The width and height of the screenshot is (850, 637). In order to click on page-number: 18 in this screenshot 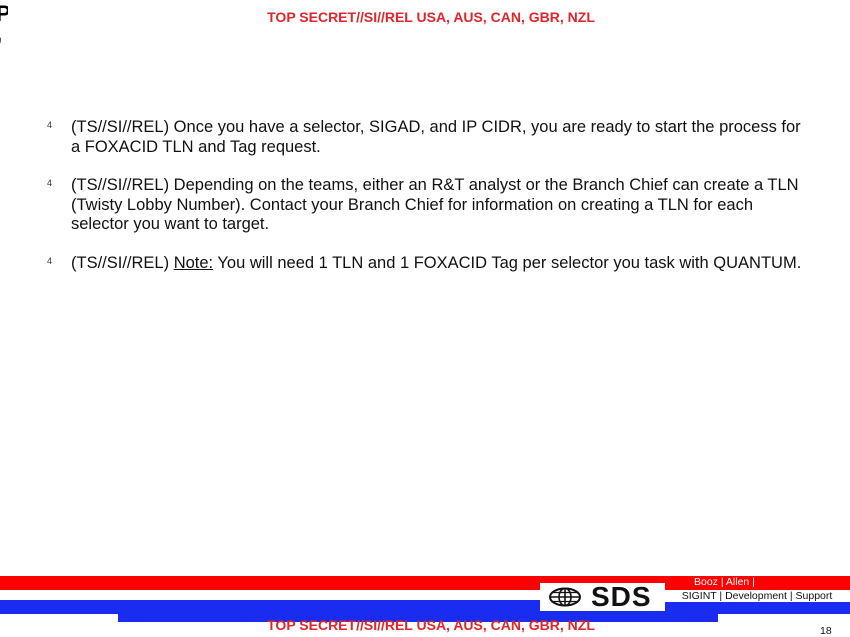, I will do `click(826, 631)`.